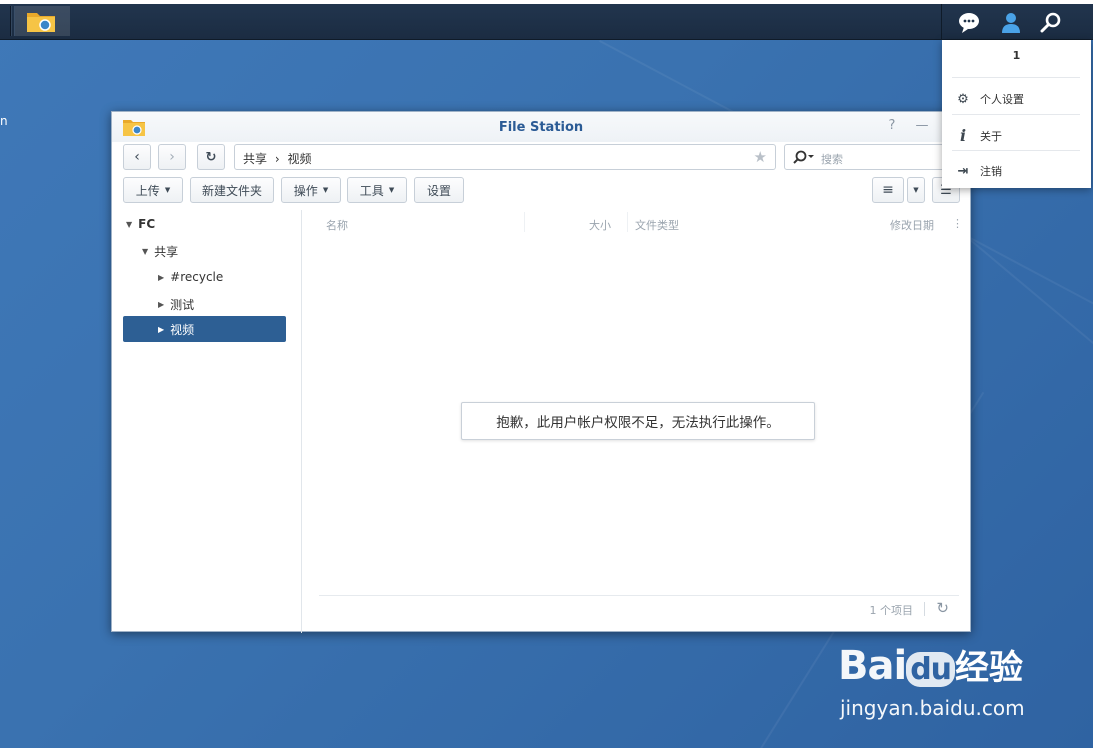 Image resolution: width=1093 pixels, height=748 pixels. What do you see at coordinates (760, 157) in the screenshot?
I see `star-icon: ★` at bounding box center [760, 157].